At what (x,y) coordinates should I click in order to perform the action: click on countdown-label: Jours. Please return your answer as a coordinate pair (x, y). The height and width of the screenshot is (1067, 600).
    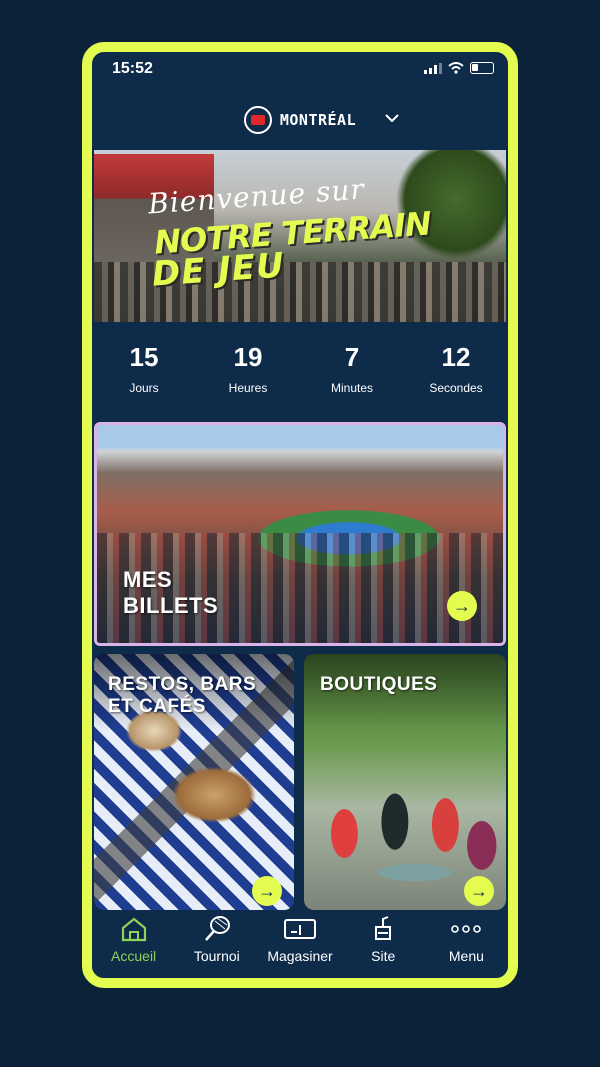
    Looking at the image, I should click on (144, 388).